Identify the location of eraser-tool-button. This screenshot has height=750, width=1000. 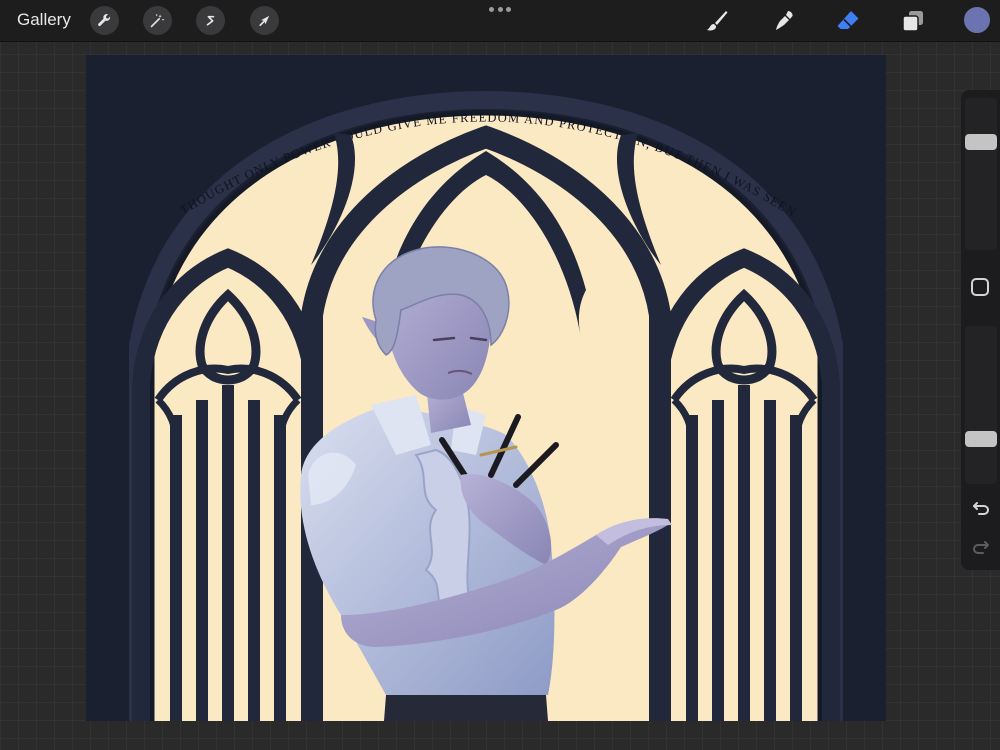
(848, 21).